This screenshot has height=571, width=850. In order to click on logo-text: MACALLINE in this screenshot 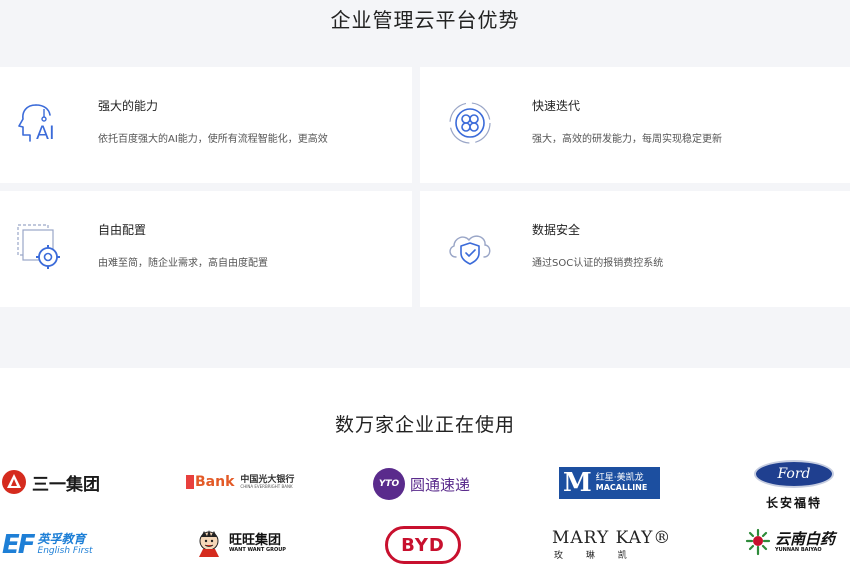, I will do `click(621, 487)`.